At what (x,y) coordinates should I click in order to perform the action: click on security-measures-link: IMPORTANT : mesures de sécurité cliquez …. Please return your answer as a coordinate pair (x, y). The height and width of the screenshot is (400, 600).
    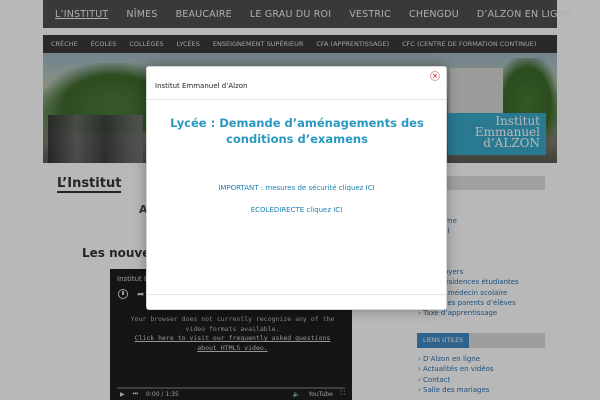
    Looking at the image, I should click on (296, 188).